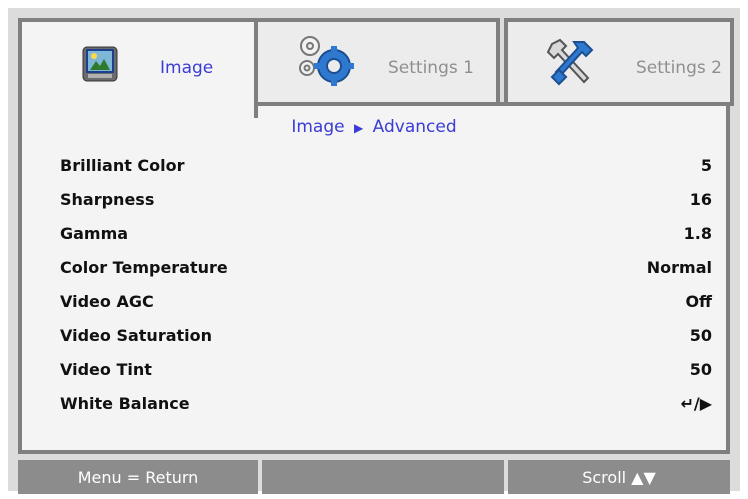 This screenshot has height=499, width=748. What do you see at coordinates (94, 233) in the screenshot?
I see `menu-item-label: Gamma` at bounding box center [94, 233].